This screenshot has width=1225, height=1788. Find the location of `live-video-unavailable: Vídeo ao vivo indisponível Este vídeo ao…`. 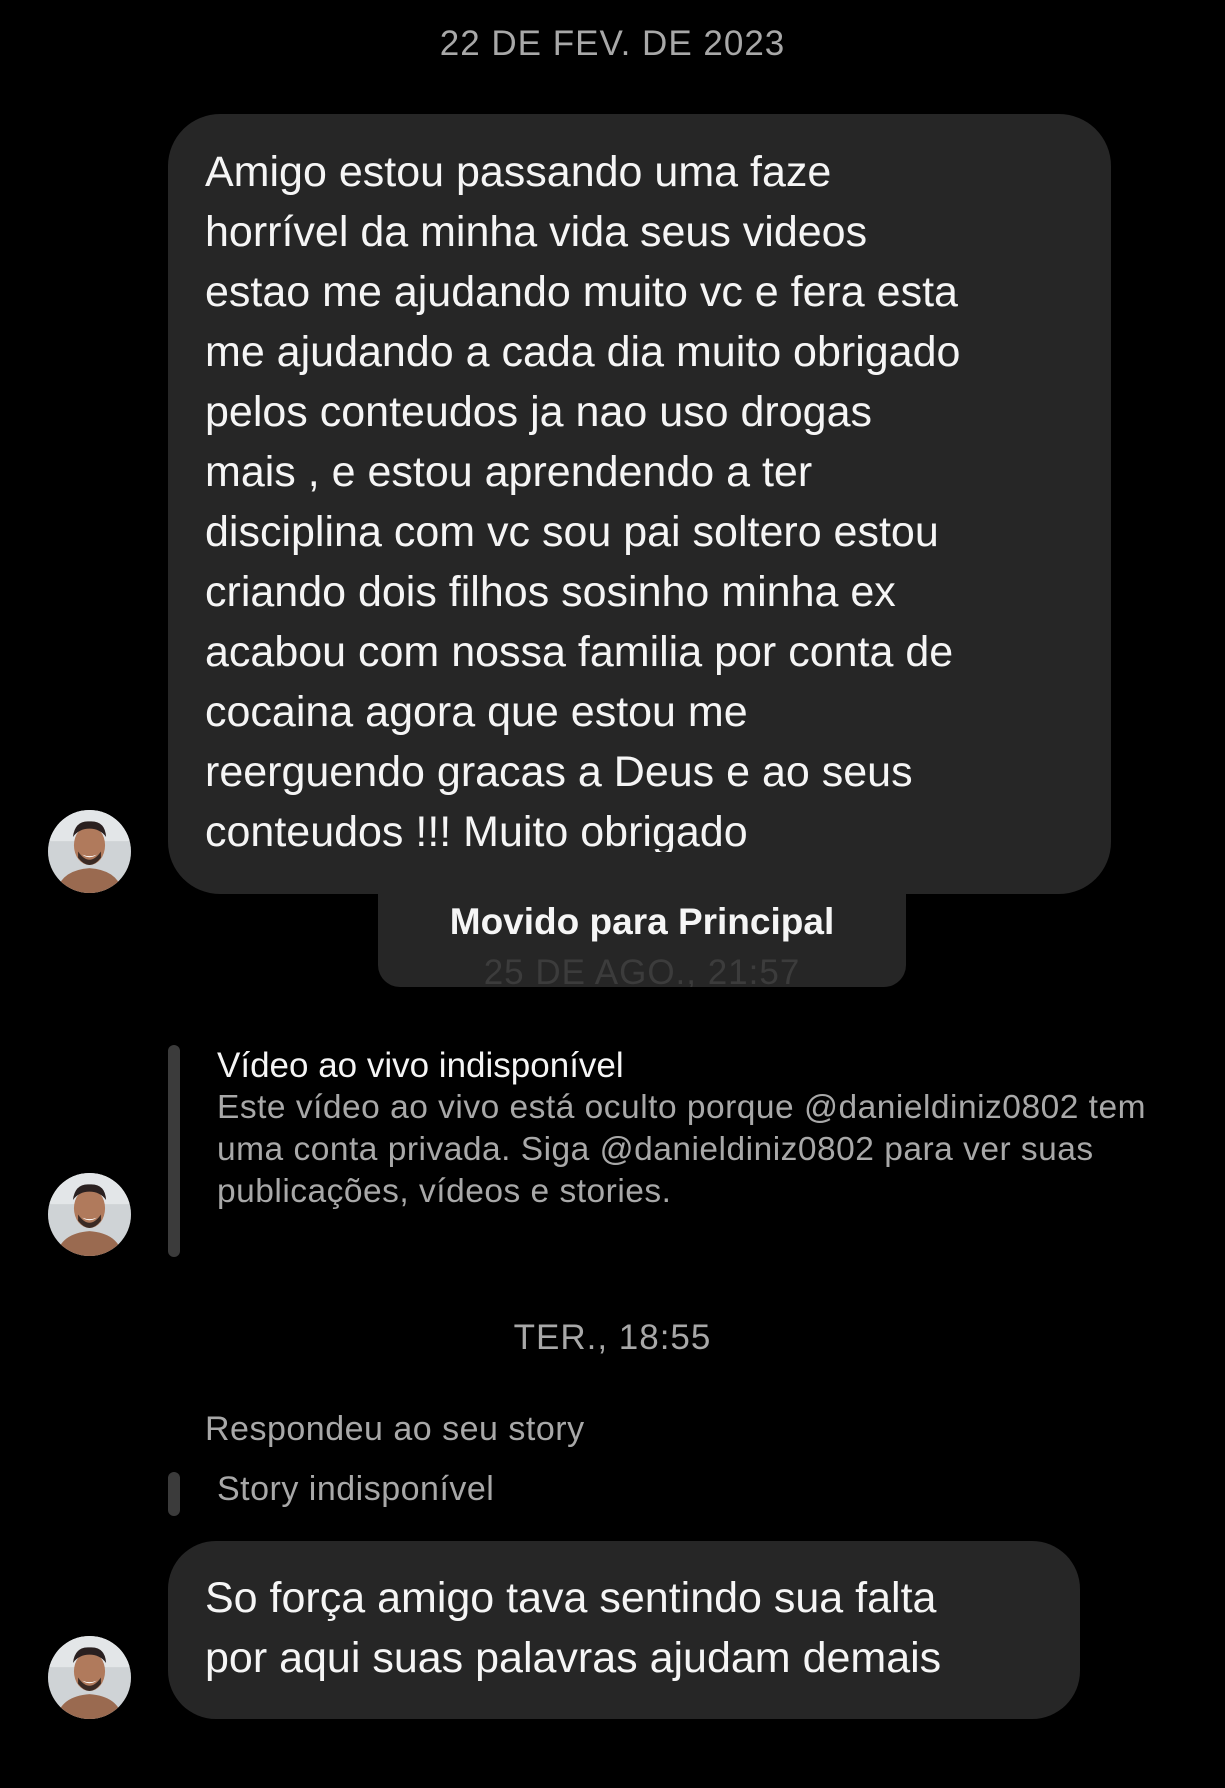

live-video-unavailable: Vídeo ao vivo indisponível Este vídeo ao… is located at coordinates (697, 1129).